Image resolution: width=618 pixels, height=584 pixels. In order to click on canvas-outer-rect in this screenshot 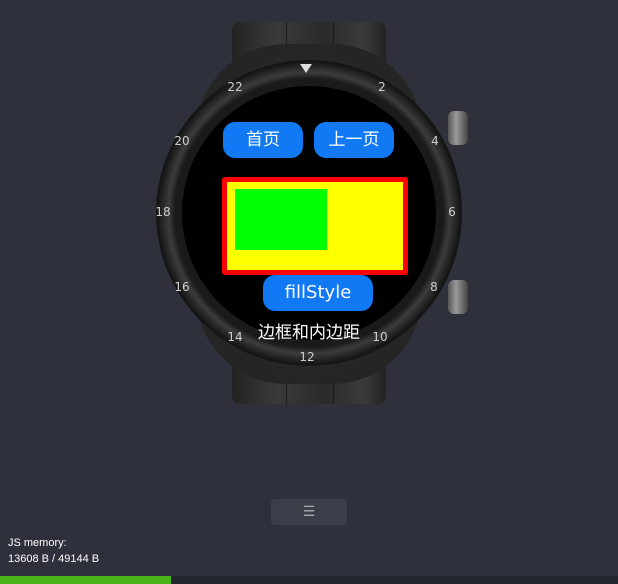, I will do `click(315, 226)`.